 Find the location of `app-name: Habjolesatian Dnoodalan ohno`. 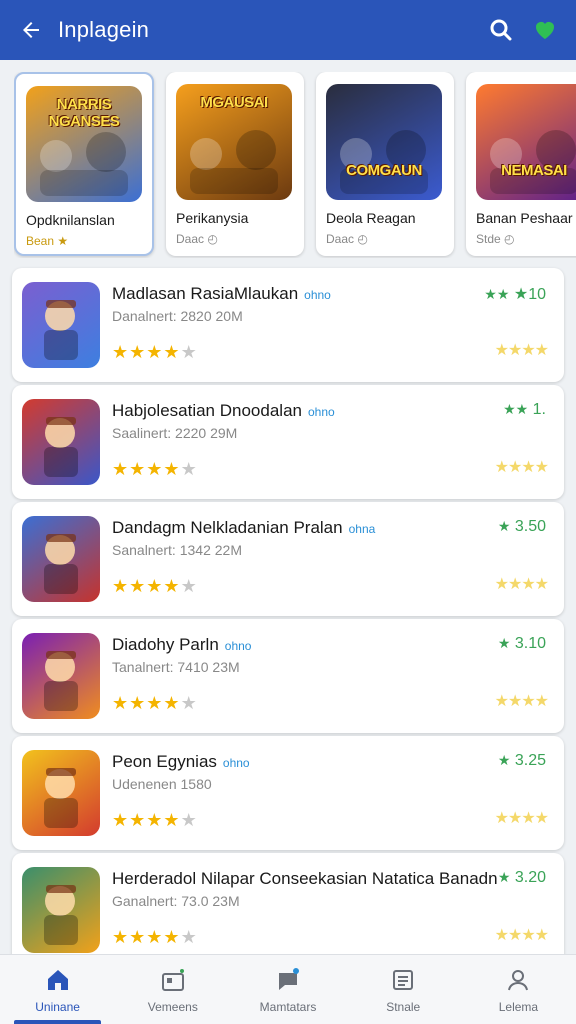

app-name: Habjolesatian Dnoodalan ohno is located at coordinates (223, 411).